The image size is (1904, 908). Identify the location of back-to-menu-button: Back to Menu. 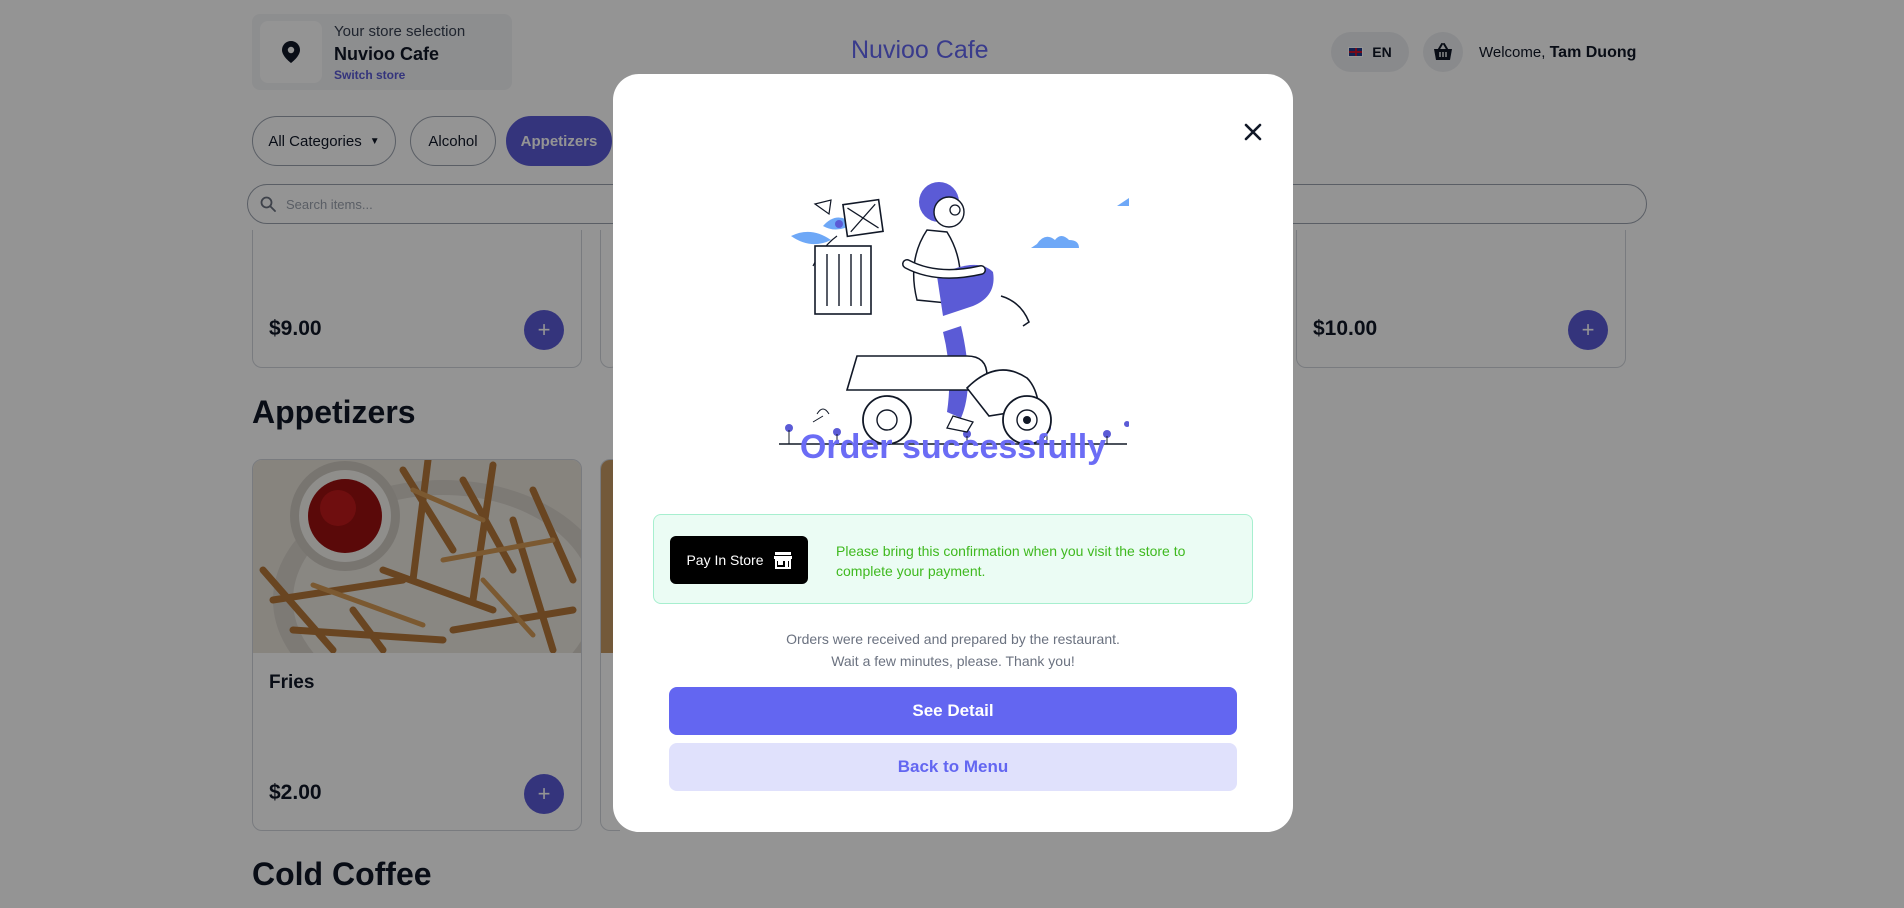
(953, 767).